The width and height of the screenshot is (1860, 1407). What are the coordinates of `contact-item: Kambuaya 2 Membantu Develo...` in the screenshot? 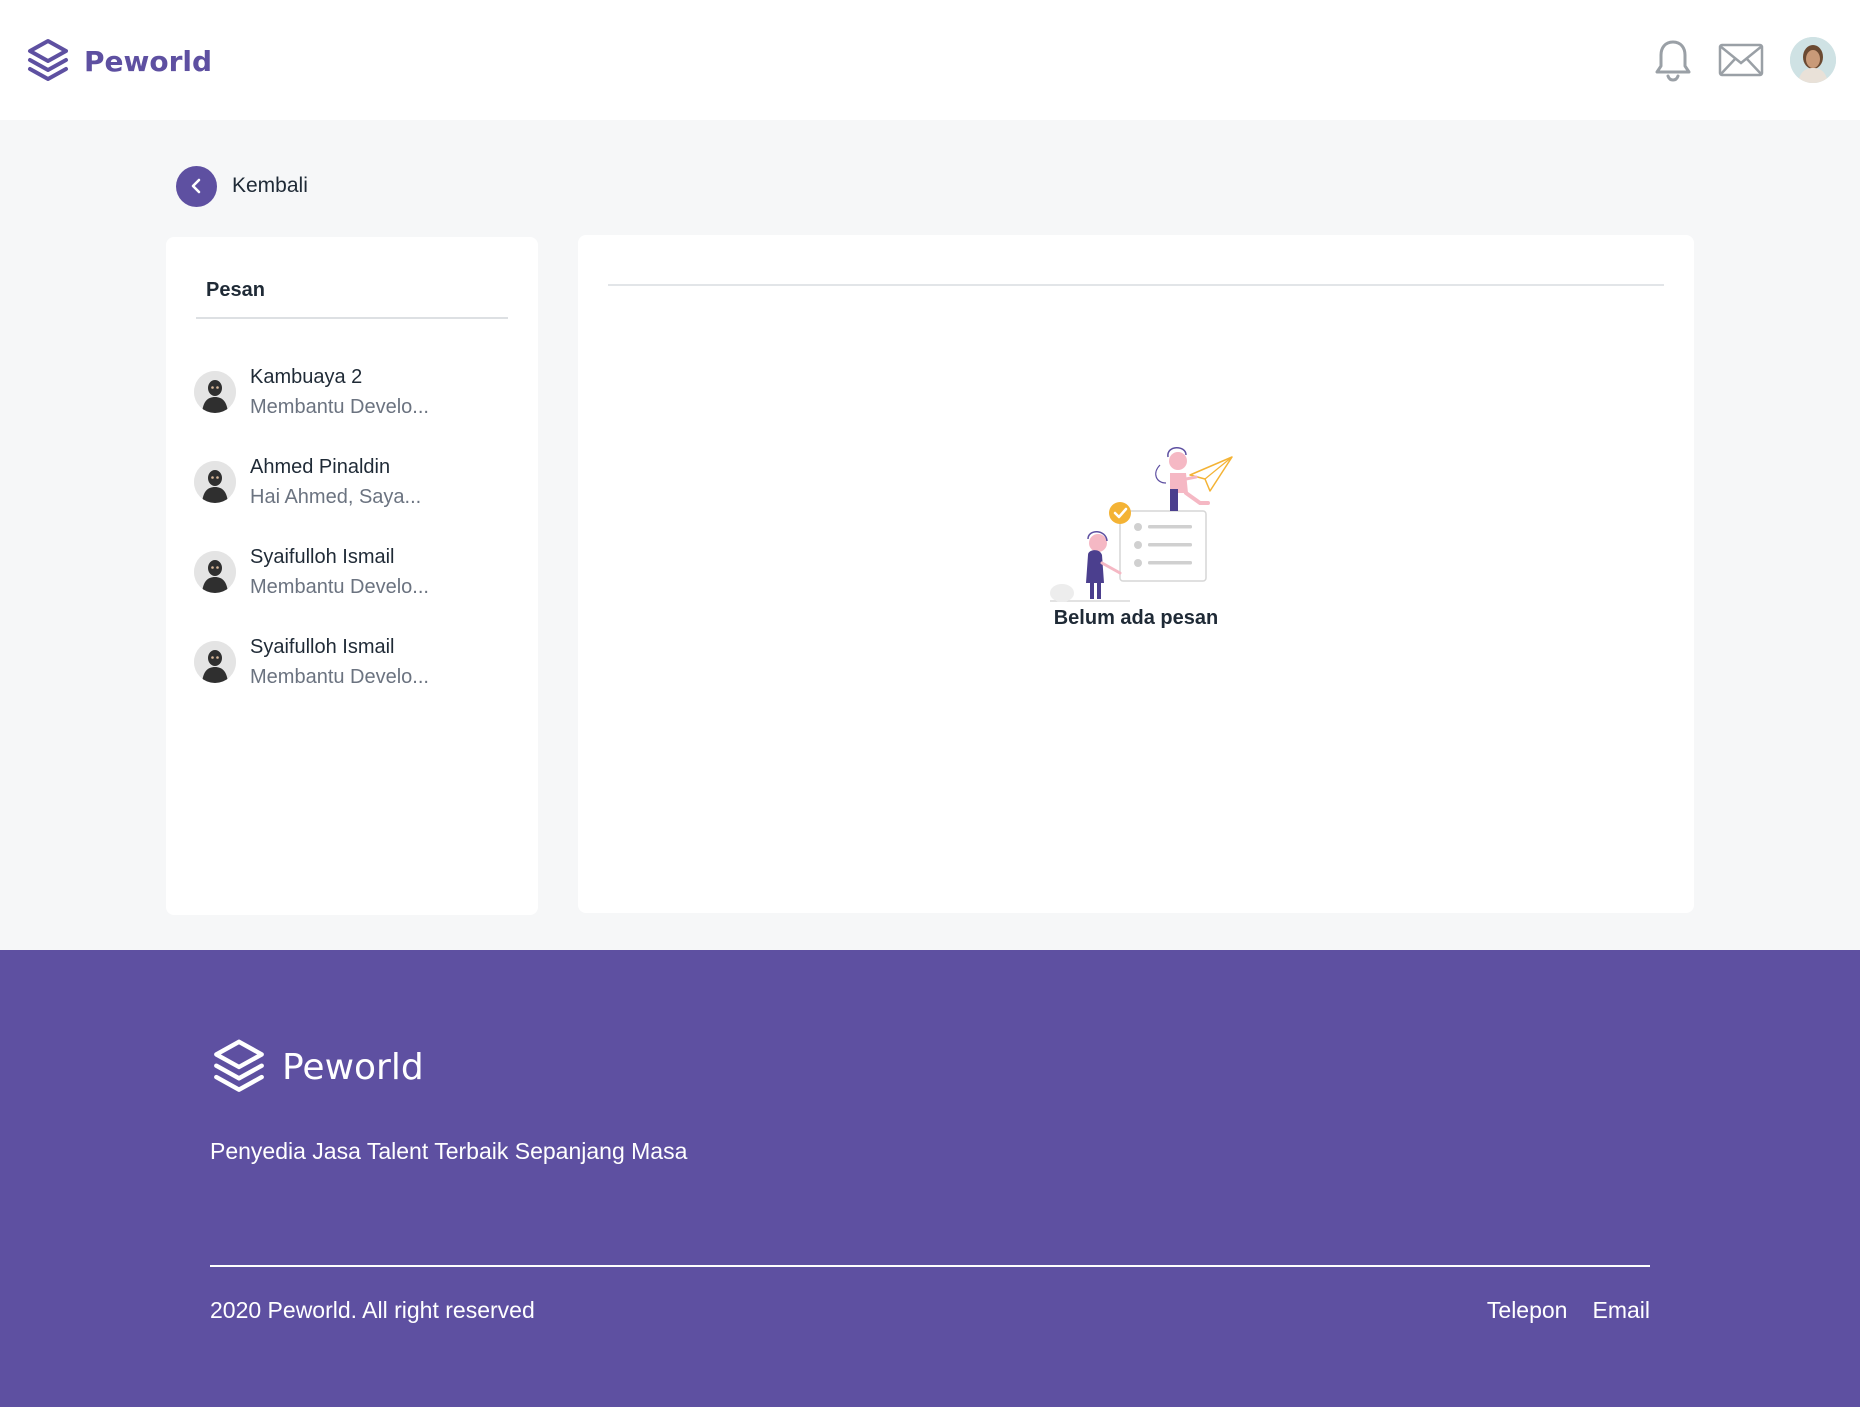 It's located at (354, 392).